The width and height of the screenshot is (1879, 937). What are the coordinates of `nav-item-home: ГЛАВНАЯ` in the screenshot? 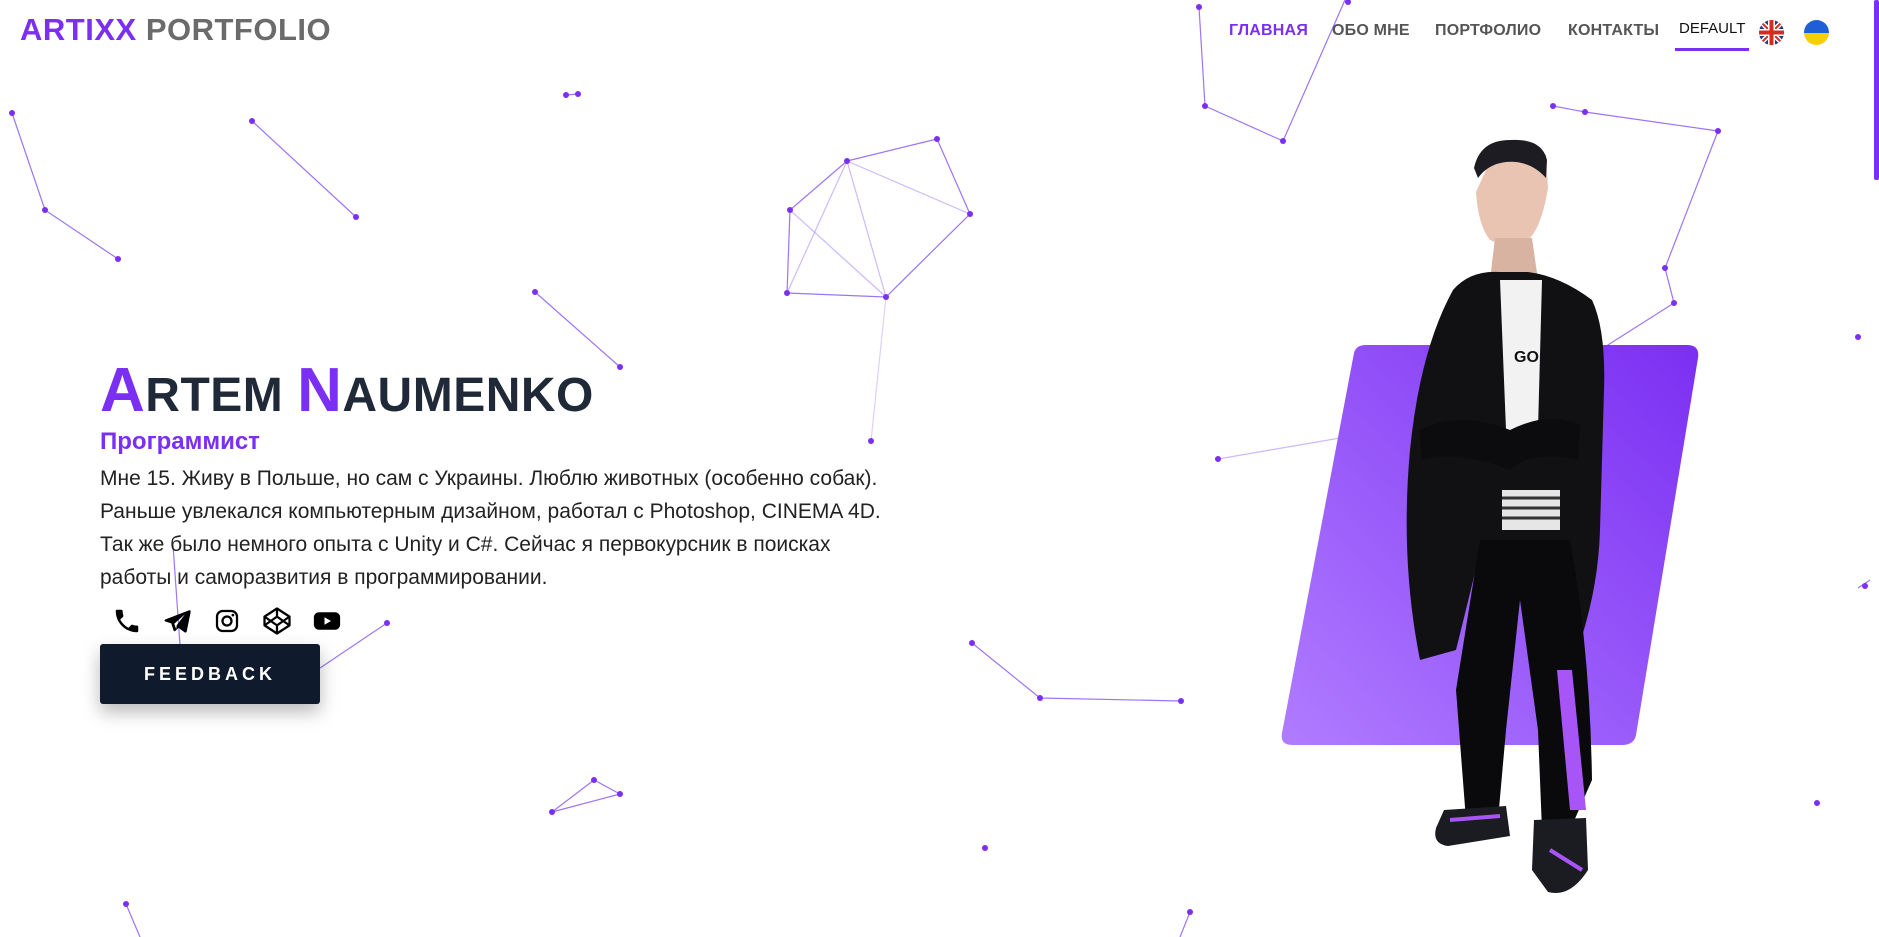 It's located at (1268, 31).